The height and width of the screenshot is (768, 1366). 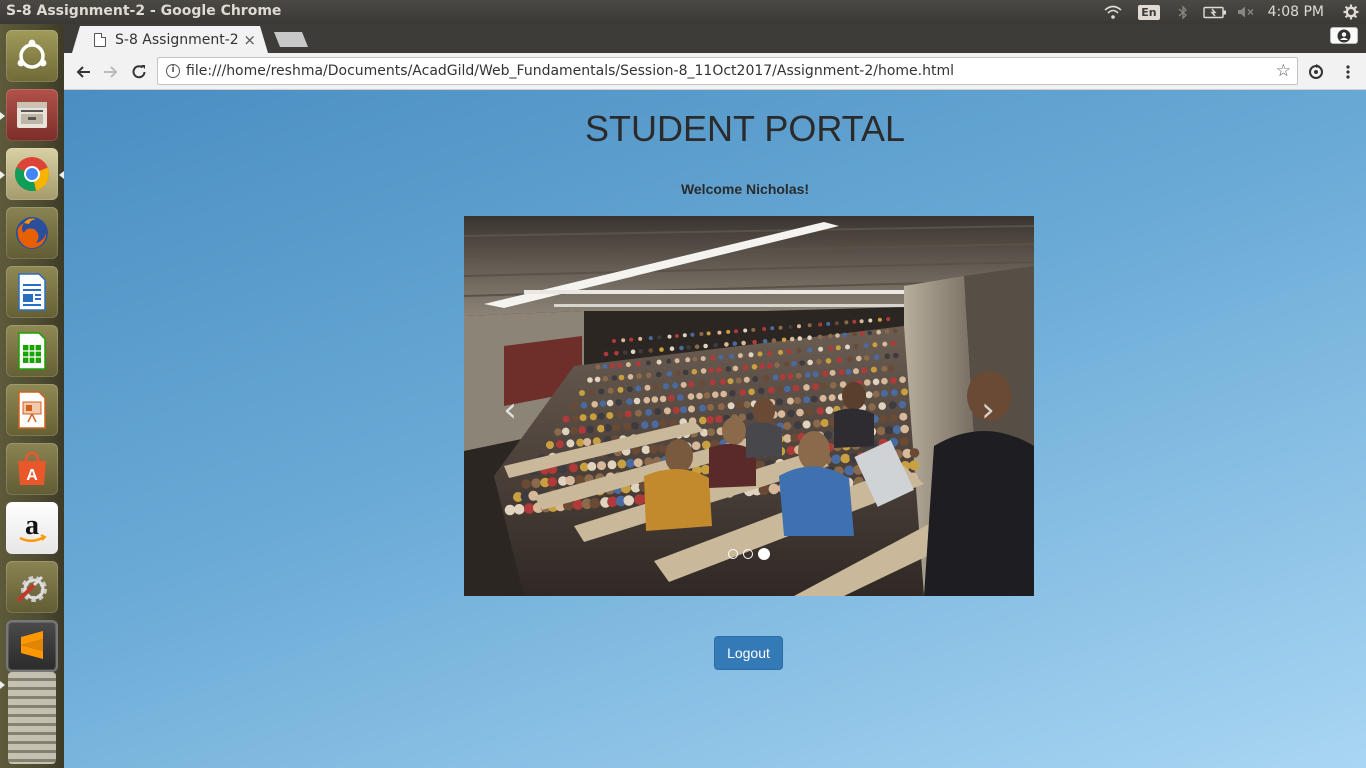 What do you see at coordinates (745, 128) in the screenshot?
I see `page-title: STUDENT PORTAL` at bounding box center [745, 128].